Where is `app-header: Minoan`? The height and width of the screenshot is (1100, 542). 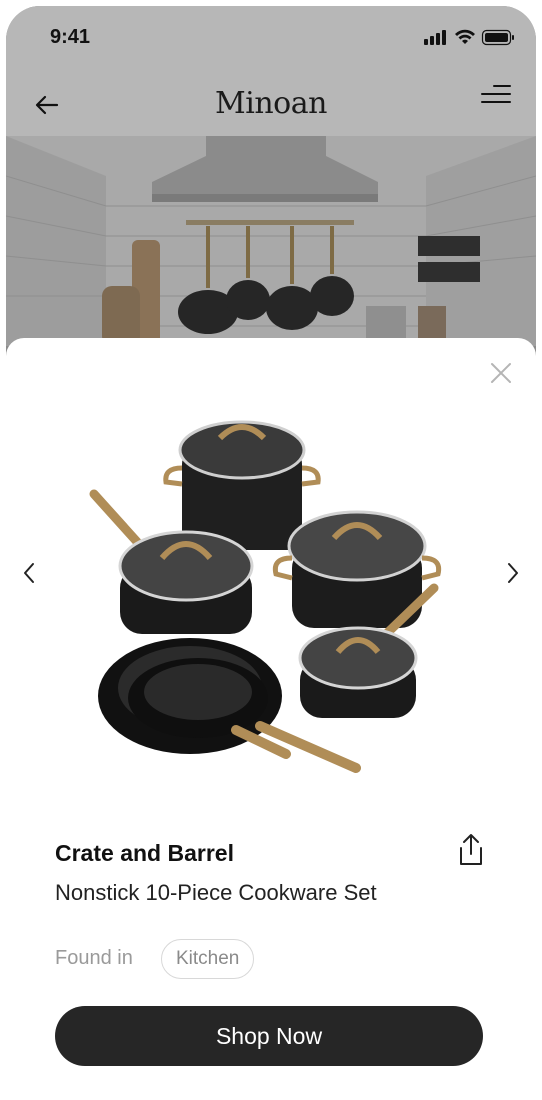
app-header: Minoan is located at coordinates (271, 104).